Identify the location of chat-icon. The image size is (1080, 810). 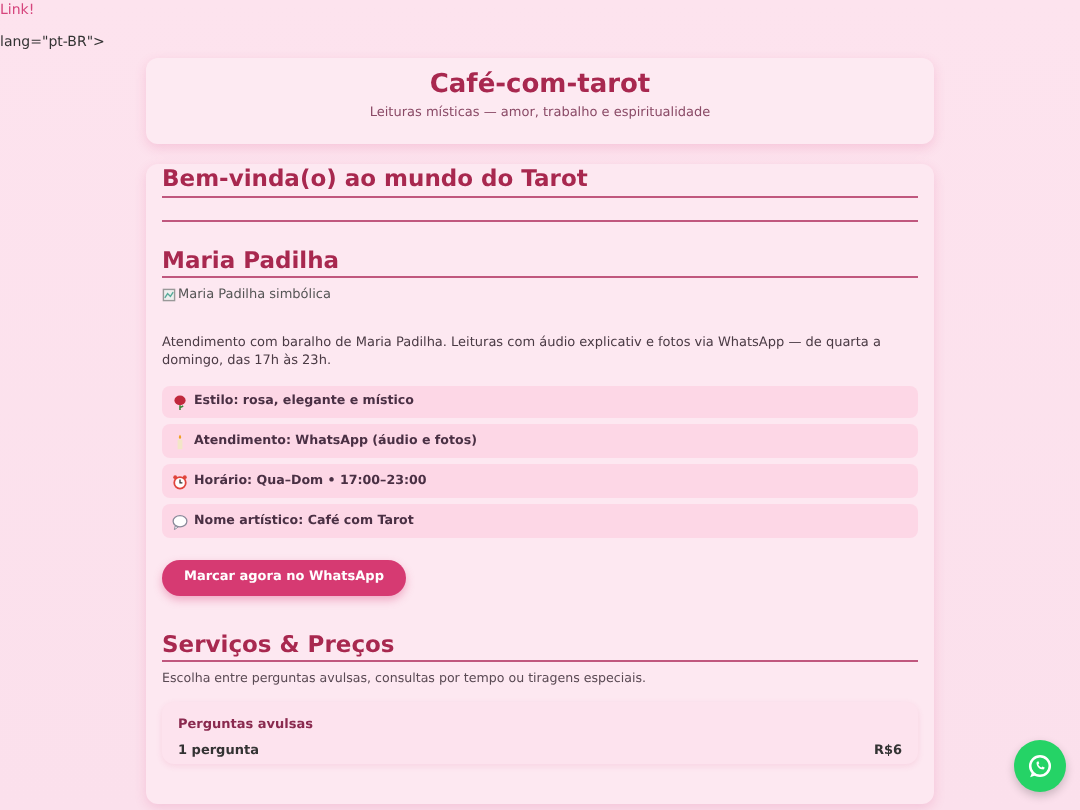
(1040, 766).